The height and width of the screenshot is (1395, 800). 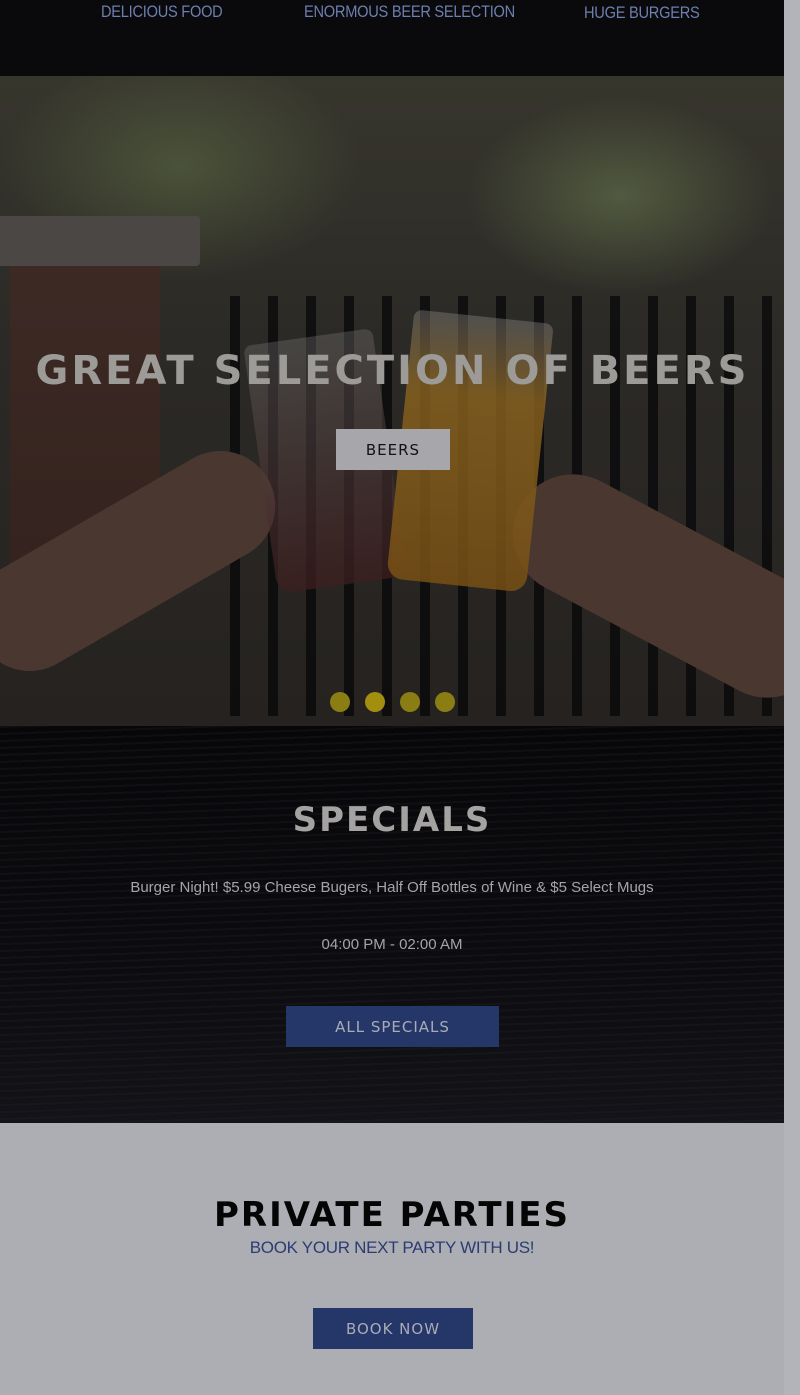 What do you see at coordinates (409, 11) in the screenshot?
I see `feature-beer-selection: ENORMOUS BEER SELECTION` at bounding box center [409, 11].